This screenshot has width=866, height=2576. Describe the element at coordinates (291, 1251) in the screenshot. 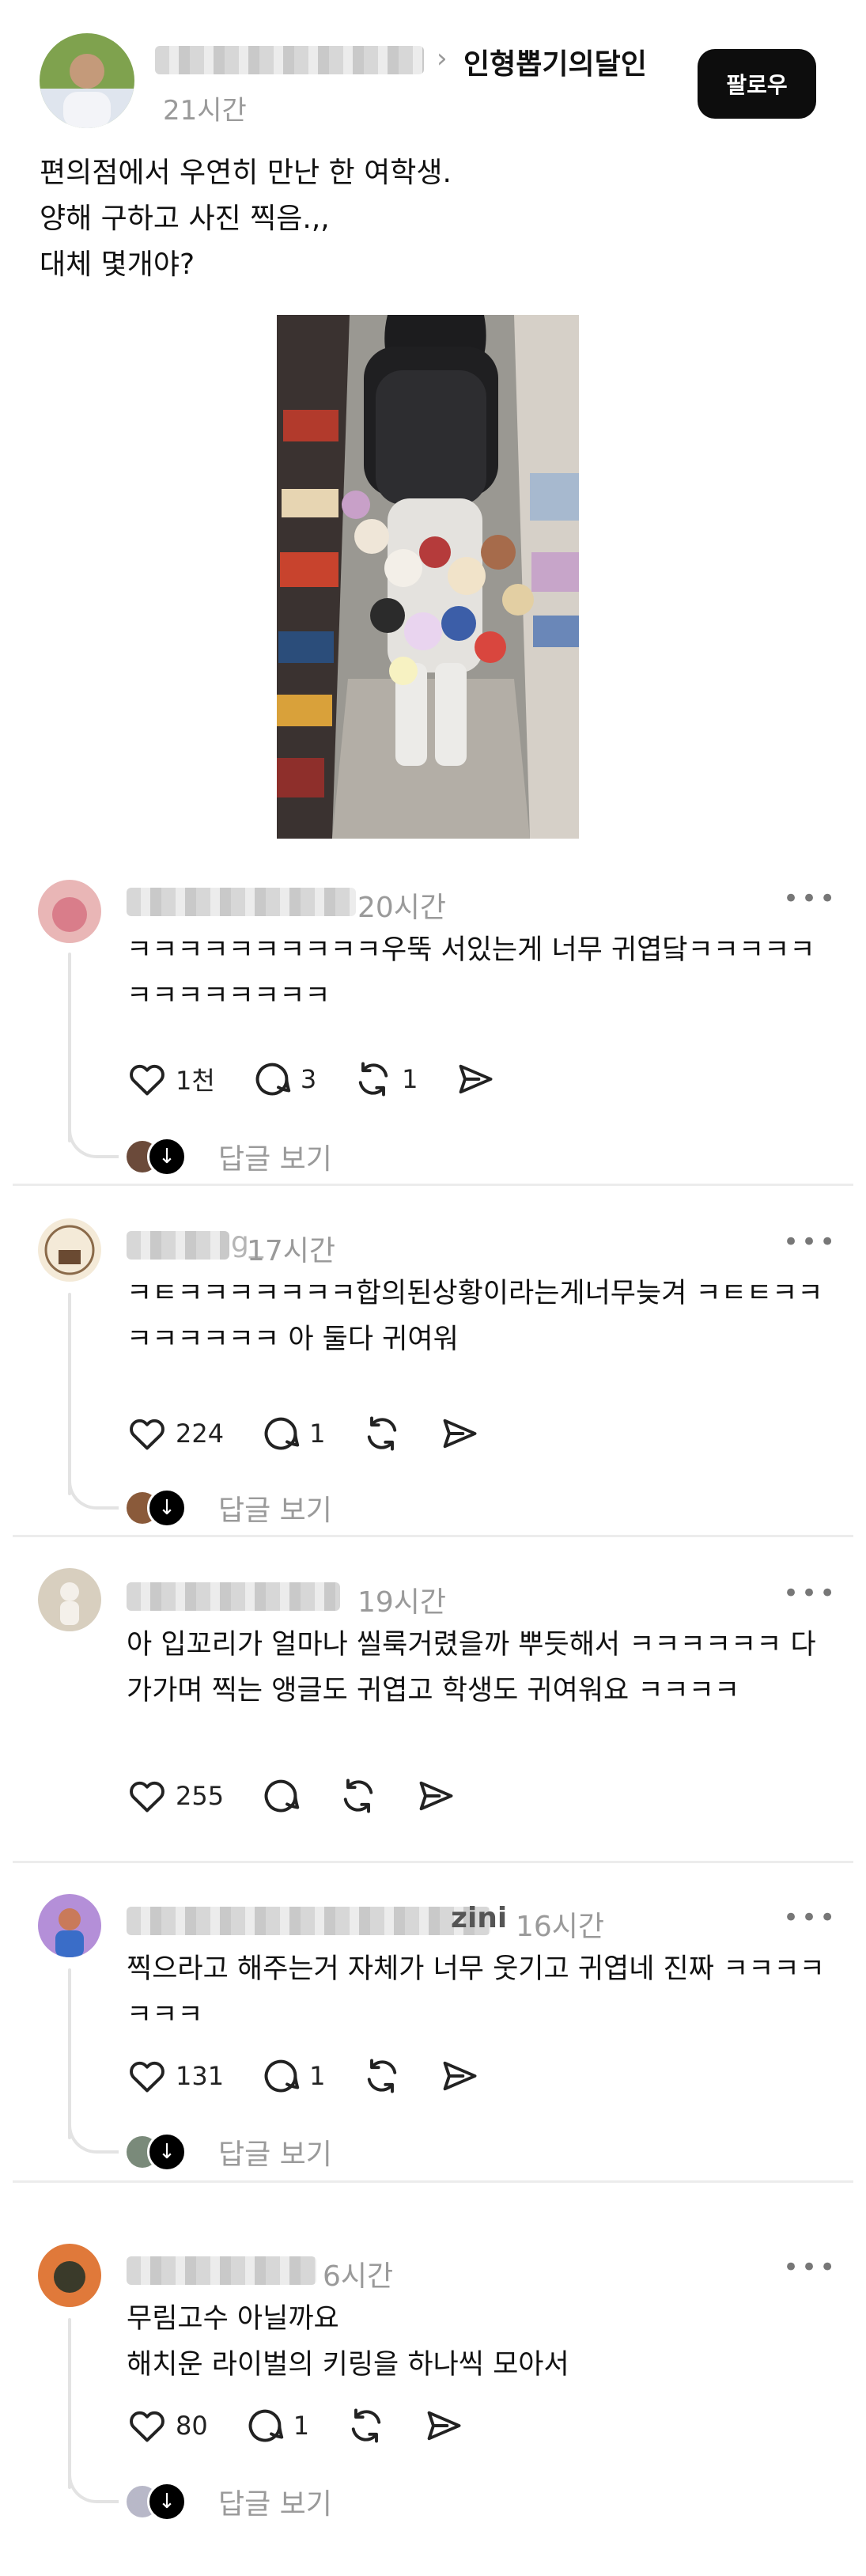

I see `comment-time: 17시간` at that location.